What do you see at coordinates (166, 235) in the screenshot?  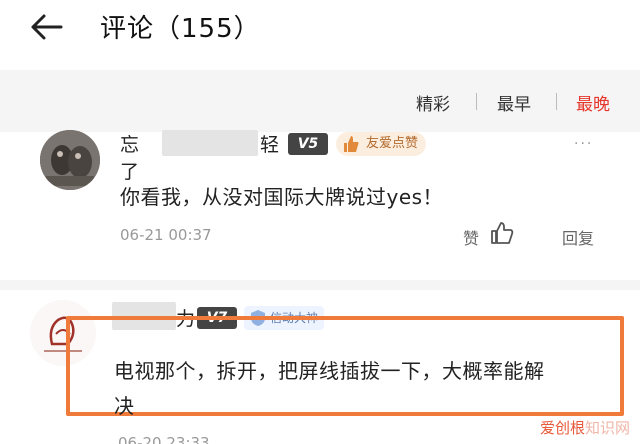 I see `comment-time: 06-21 00:37` at bounding box center [166, 235].